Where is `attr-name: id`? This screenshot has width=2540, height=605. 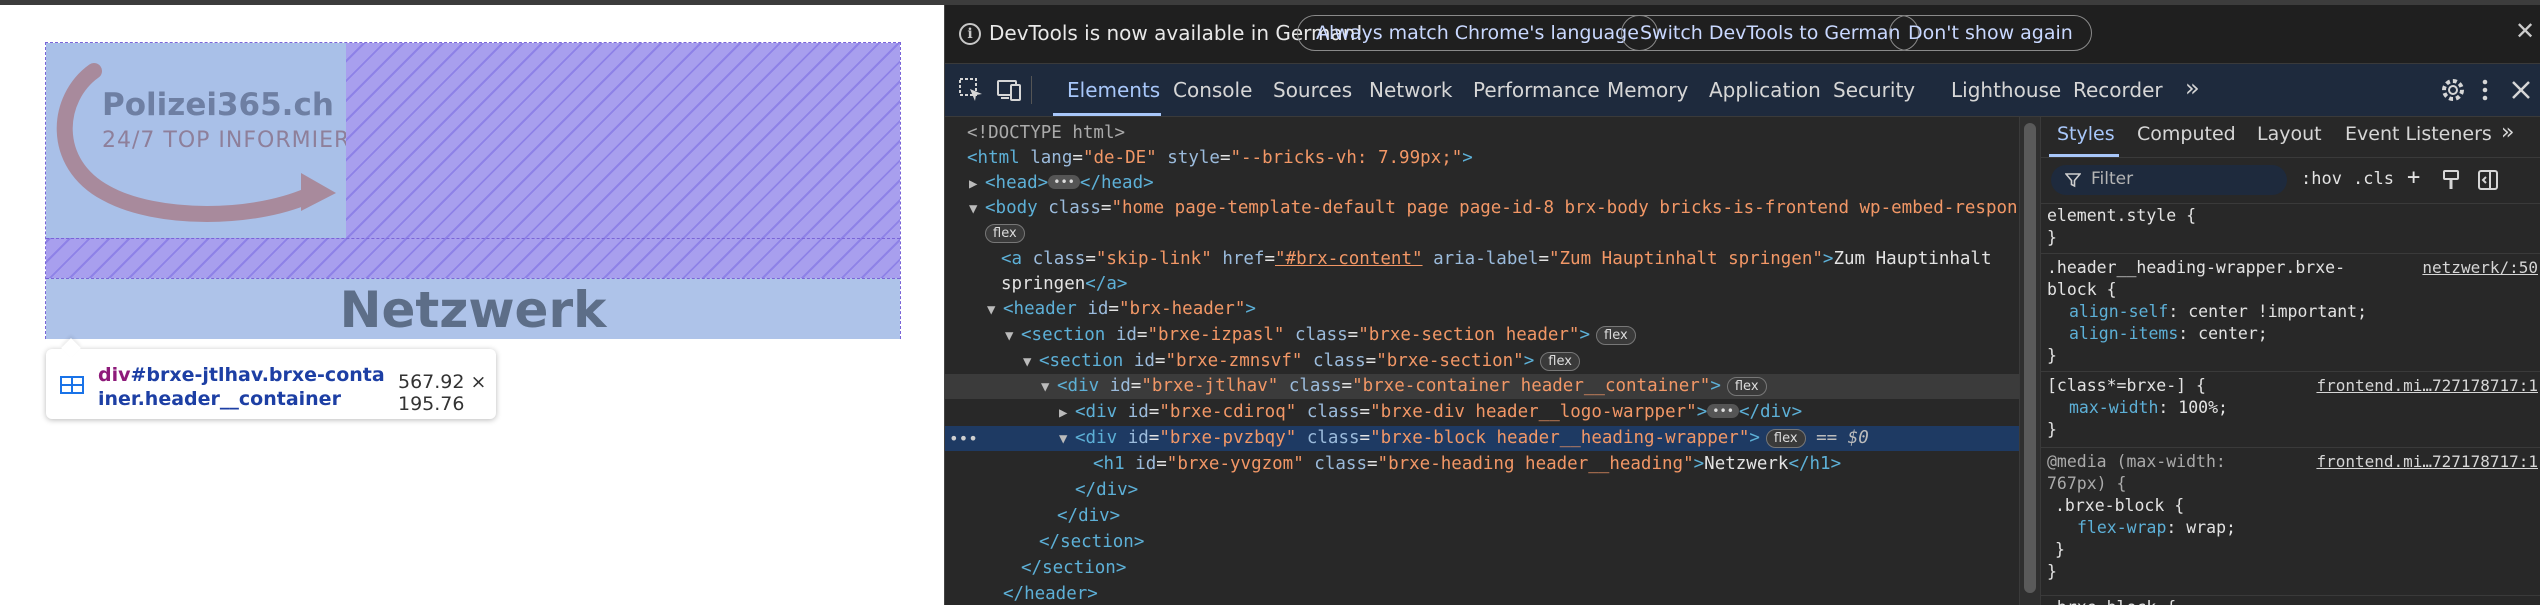
attr-name: id is located at coordinates (1126, 335).